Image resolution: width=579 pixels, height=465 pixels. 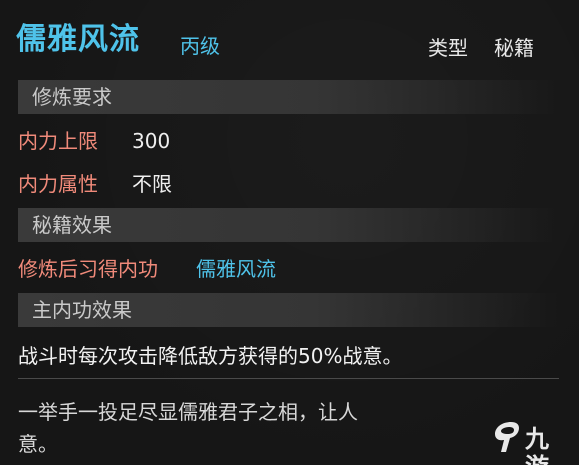 What do you see at coordinates (58, 141) in the screenshot?
I see `neili-limit-label: 内力上限` at bounding box center [58, 141].